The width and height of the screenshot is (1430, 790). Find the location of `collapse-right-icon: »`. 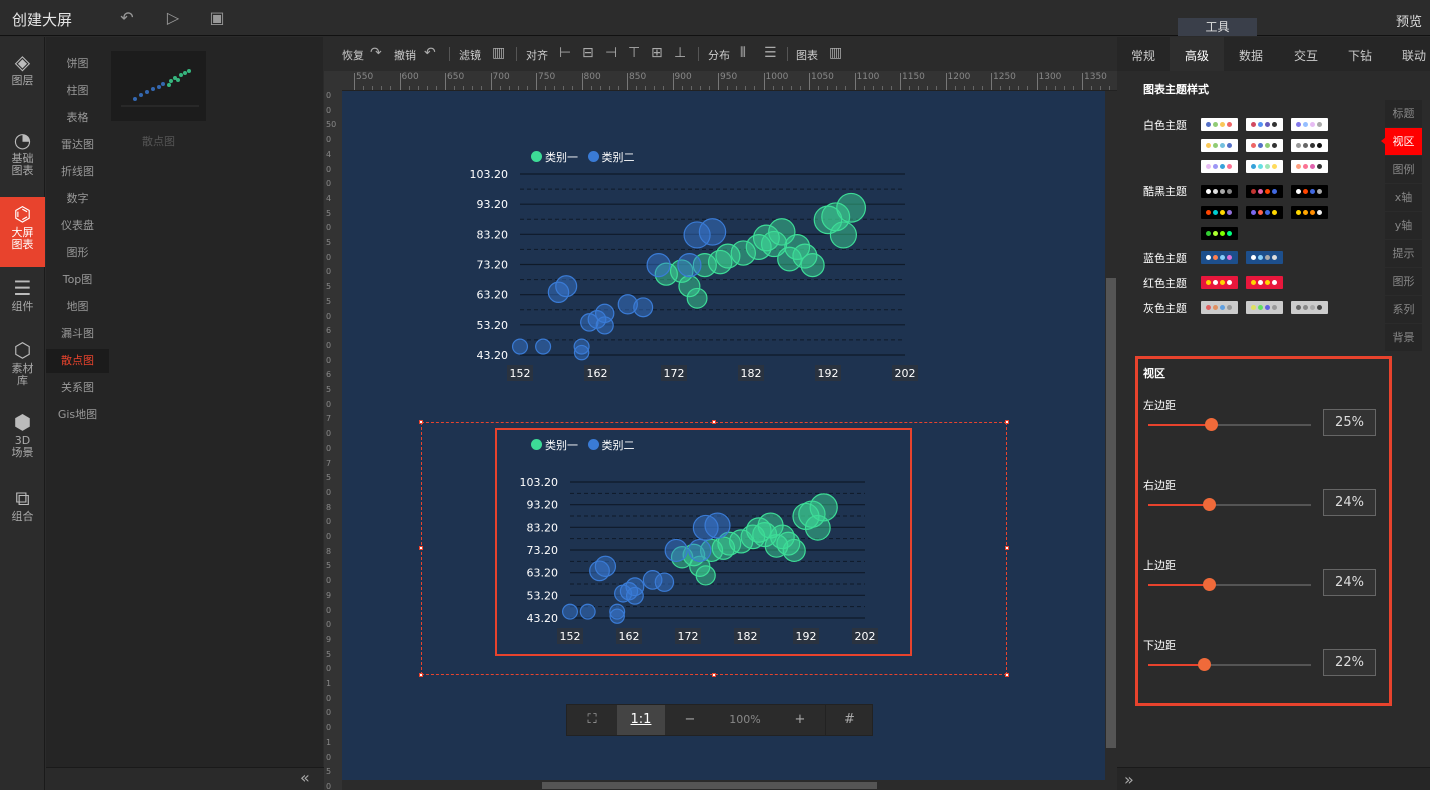

collapse-right-icon: » is located at coordinates (1129, 779).